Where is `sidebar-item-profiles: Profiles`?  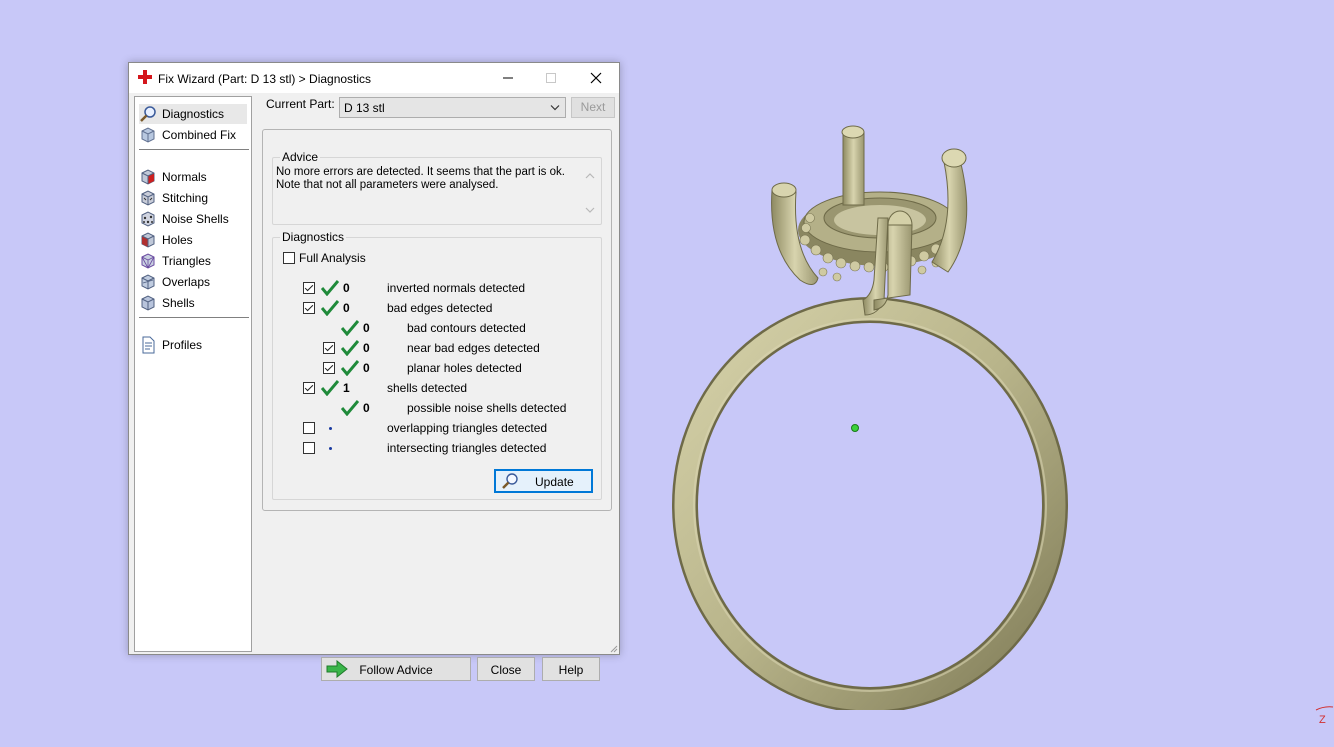
sidebar-item-profiles: Profiles is located at coordinates (193, 345).